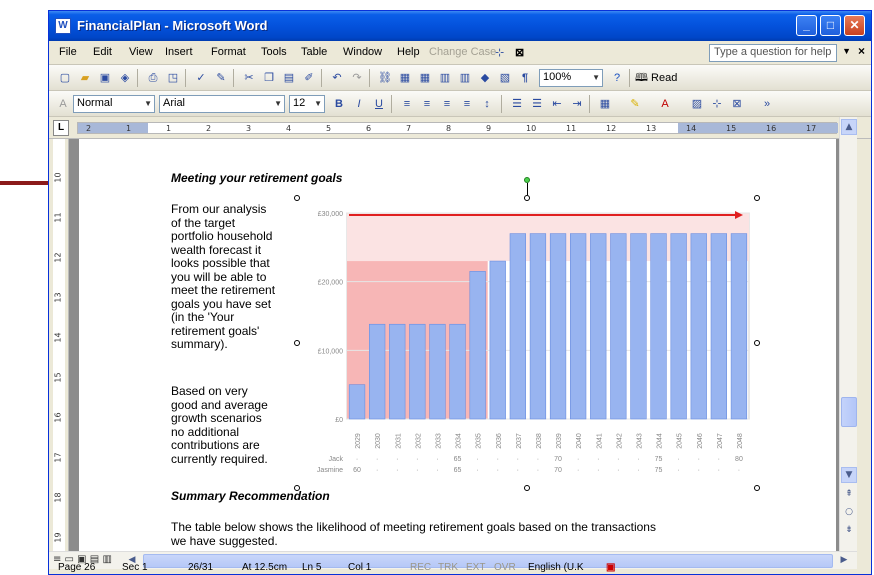 This screenshot has width=874, height=575. Describe the element at coordinates (846, 51) in the screenshot. I see `help-dropdown-icon: ▼` at that location.